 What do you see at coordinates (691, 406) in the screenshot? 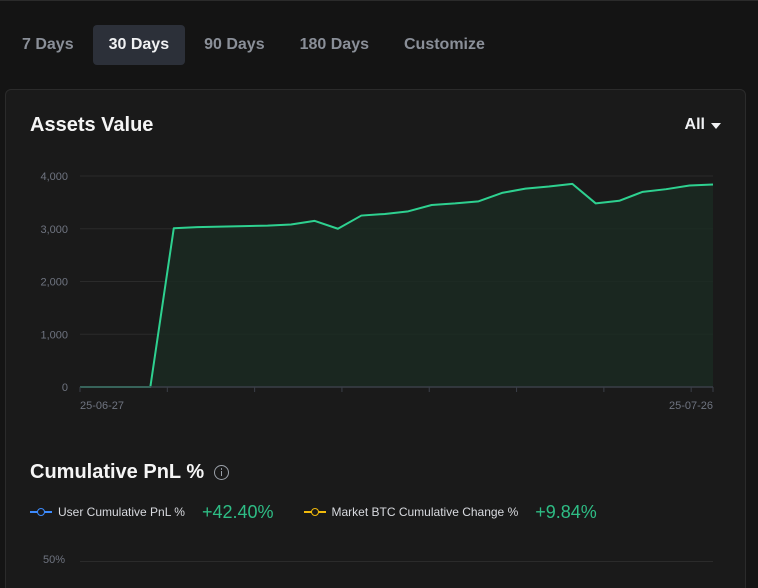
I see `x-tick-label-end: 25-07-26` at bounding box center [691, 406].